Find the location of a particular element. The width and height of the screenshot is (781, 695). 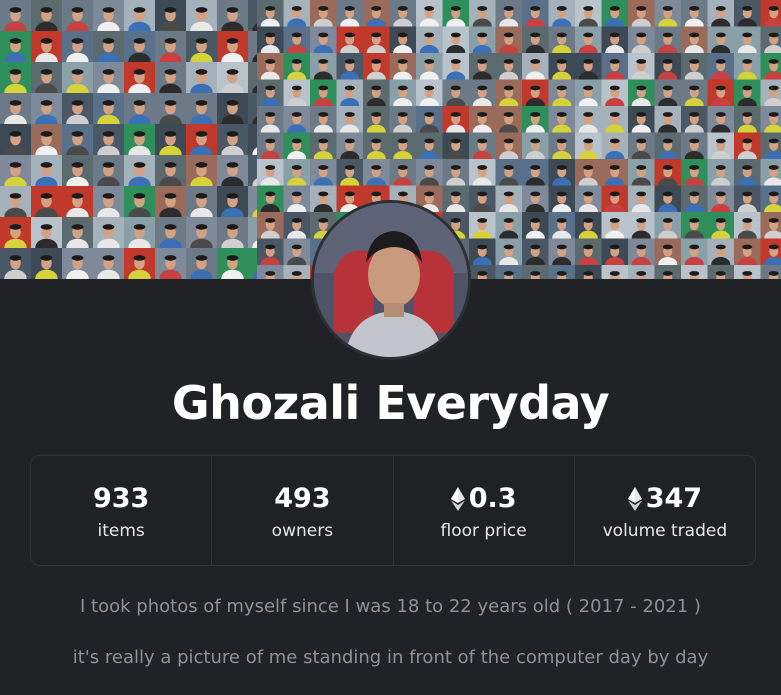

stat-label: volume traded is located at coordinates (665, 530).